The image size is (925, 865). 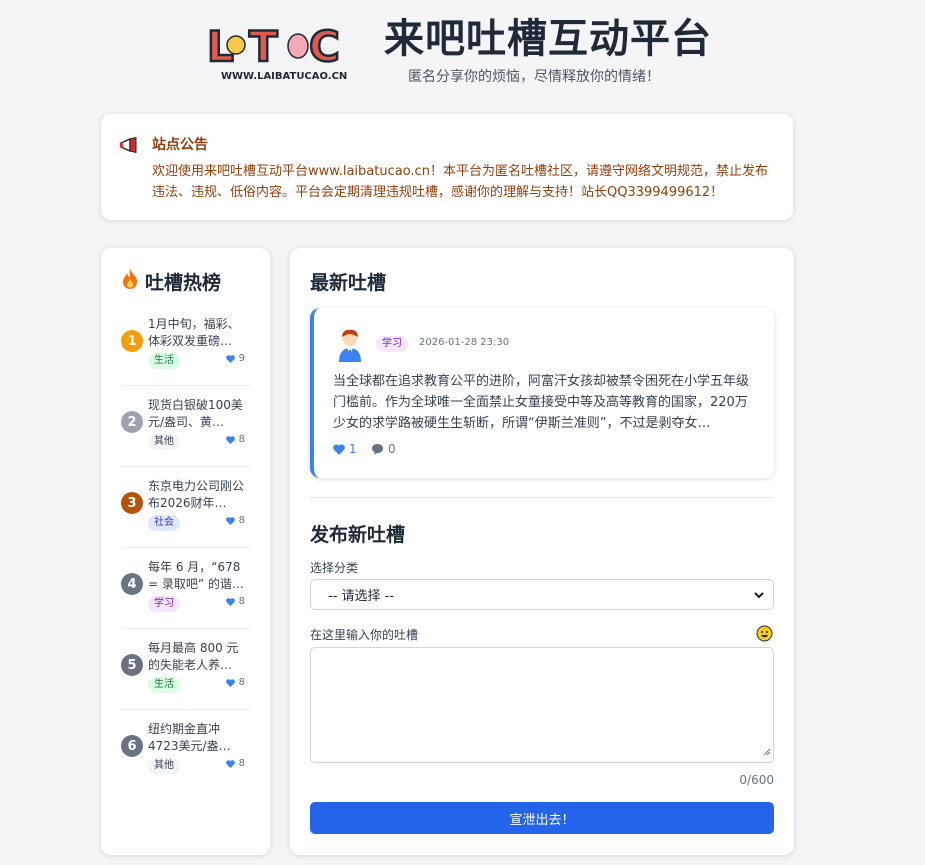 I want to click on comment-button: 0, so click(x=383, y=449).